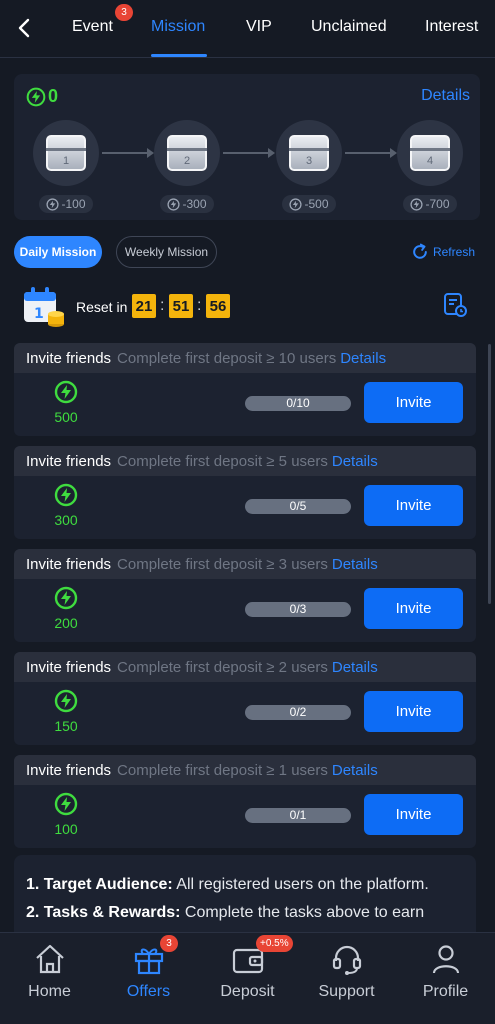 This screenshot has width=495, height=1024. I want to click on tab-unclaimed: Unclaimed, so click(349, 27).